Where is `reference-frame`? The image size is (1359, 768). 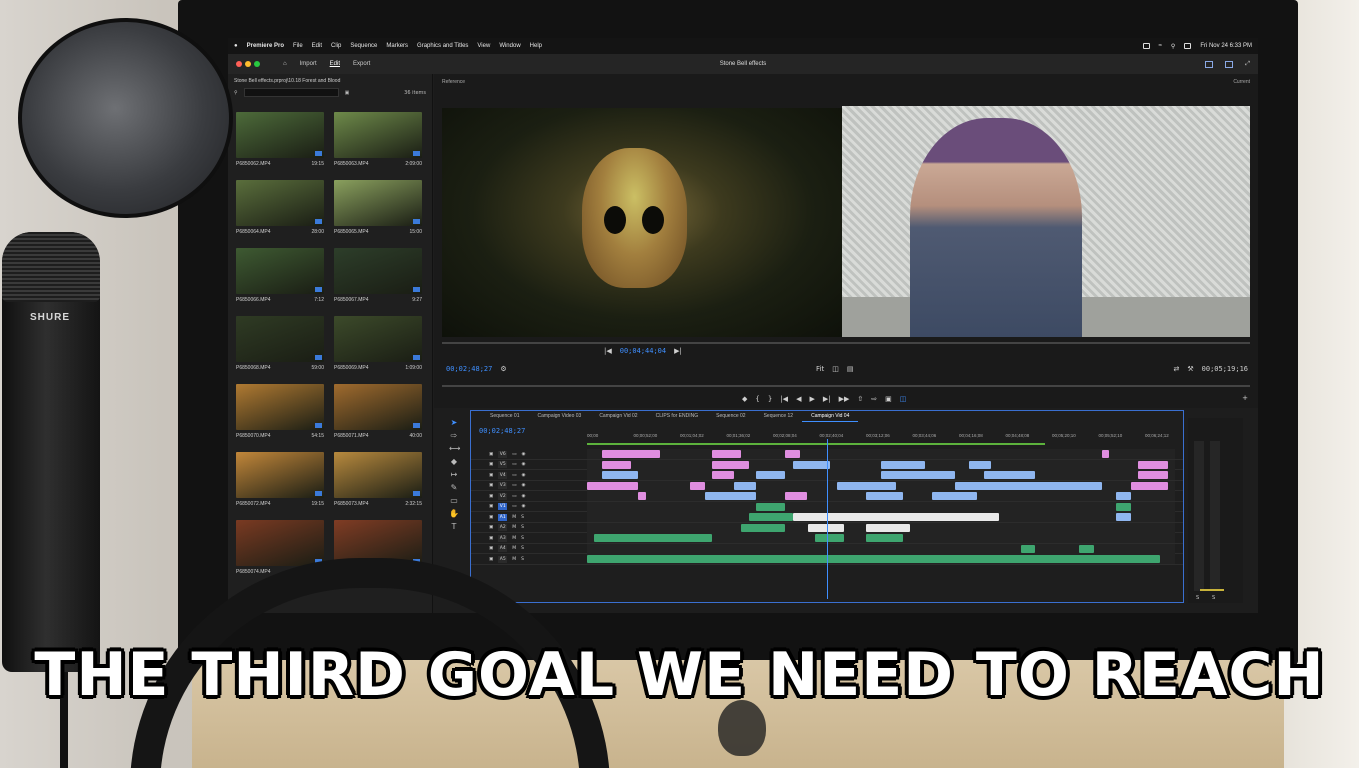
reference-frame is located at coordinates (642, 222).